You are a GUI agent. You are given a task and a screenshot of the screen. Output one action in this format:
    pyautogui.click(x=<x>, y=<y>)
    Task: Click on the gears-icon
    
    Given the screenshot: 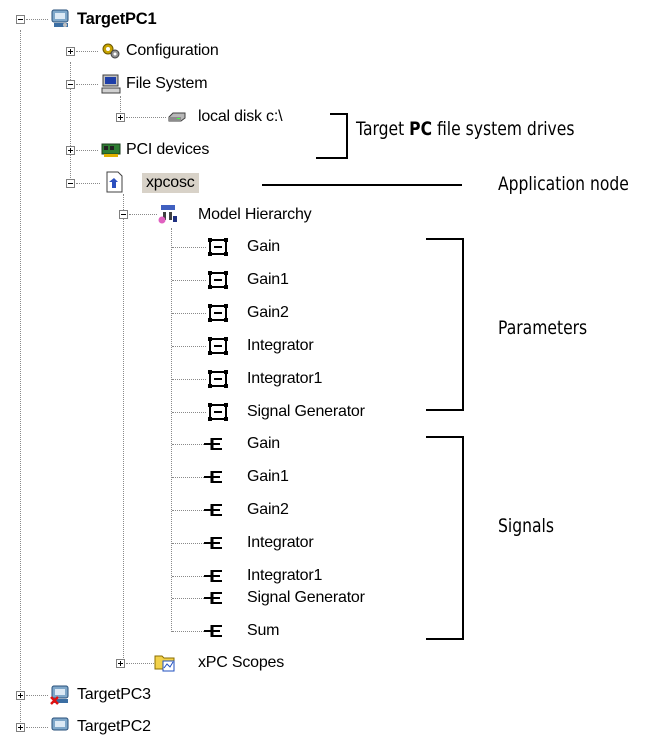 What is the action you would take?
    pyautogui.click(x=111, y=51)
    